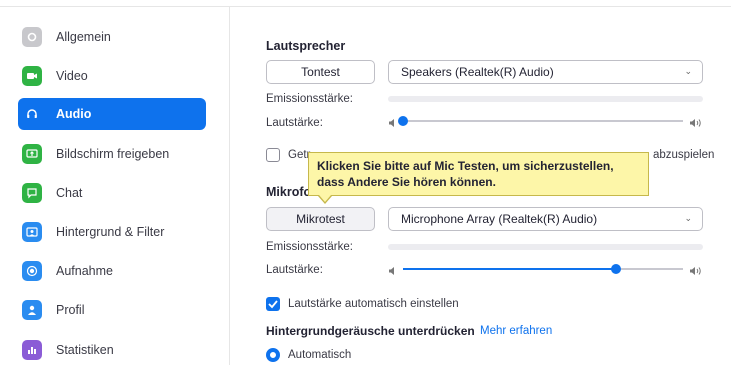 The height and width of the screenshot is (365, 731). Describe the element at coordinates (84, 271) in the screenshot. I see `sidebar-item-label: Aufnahme` at that location.